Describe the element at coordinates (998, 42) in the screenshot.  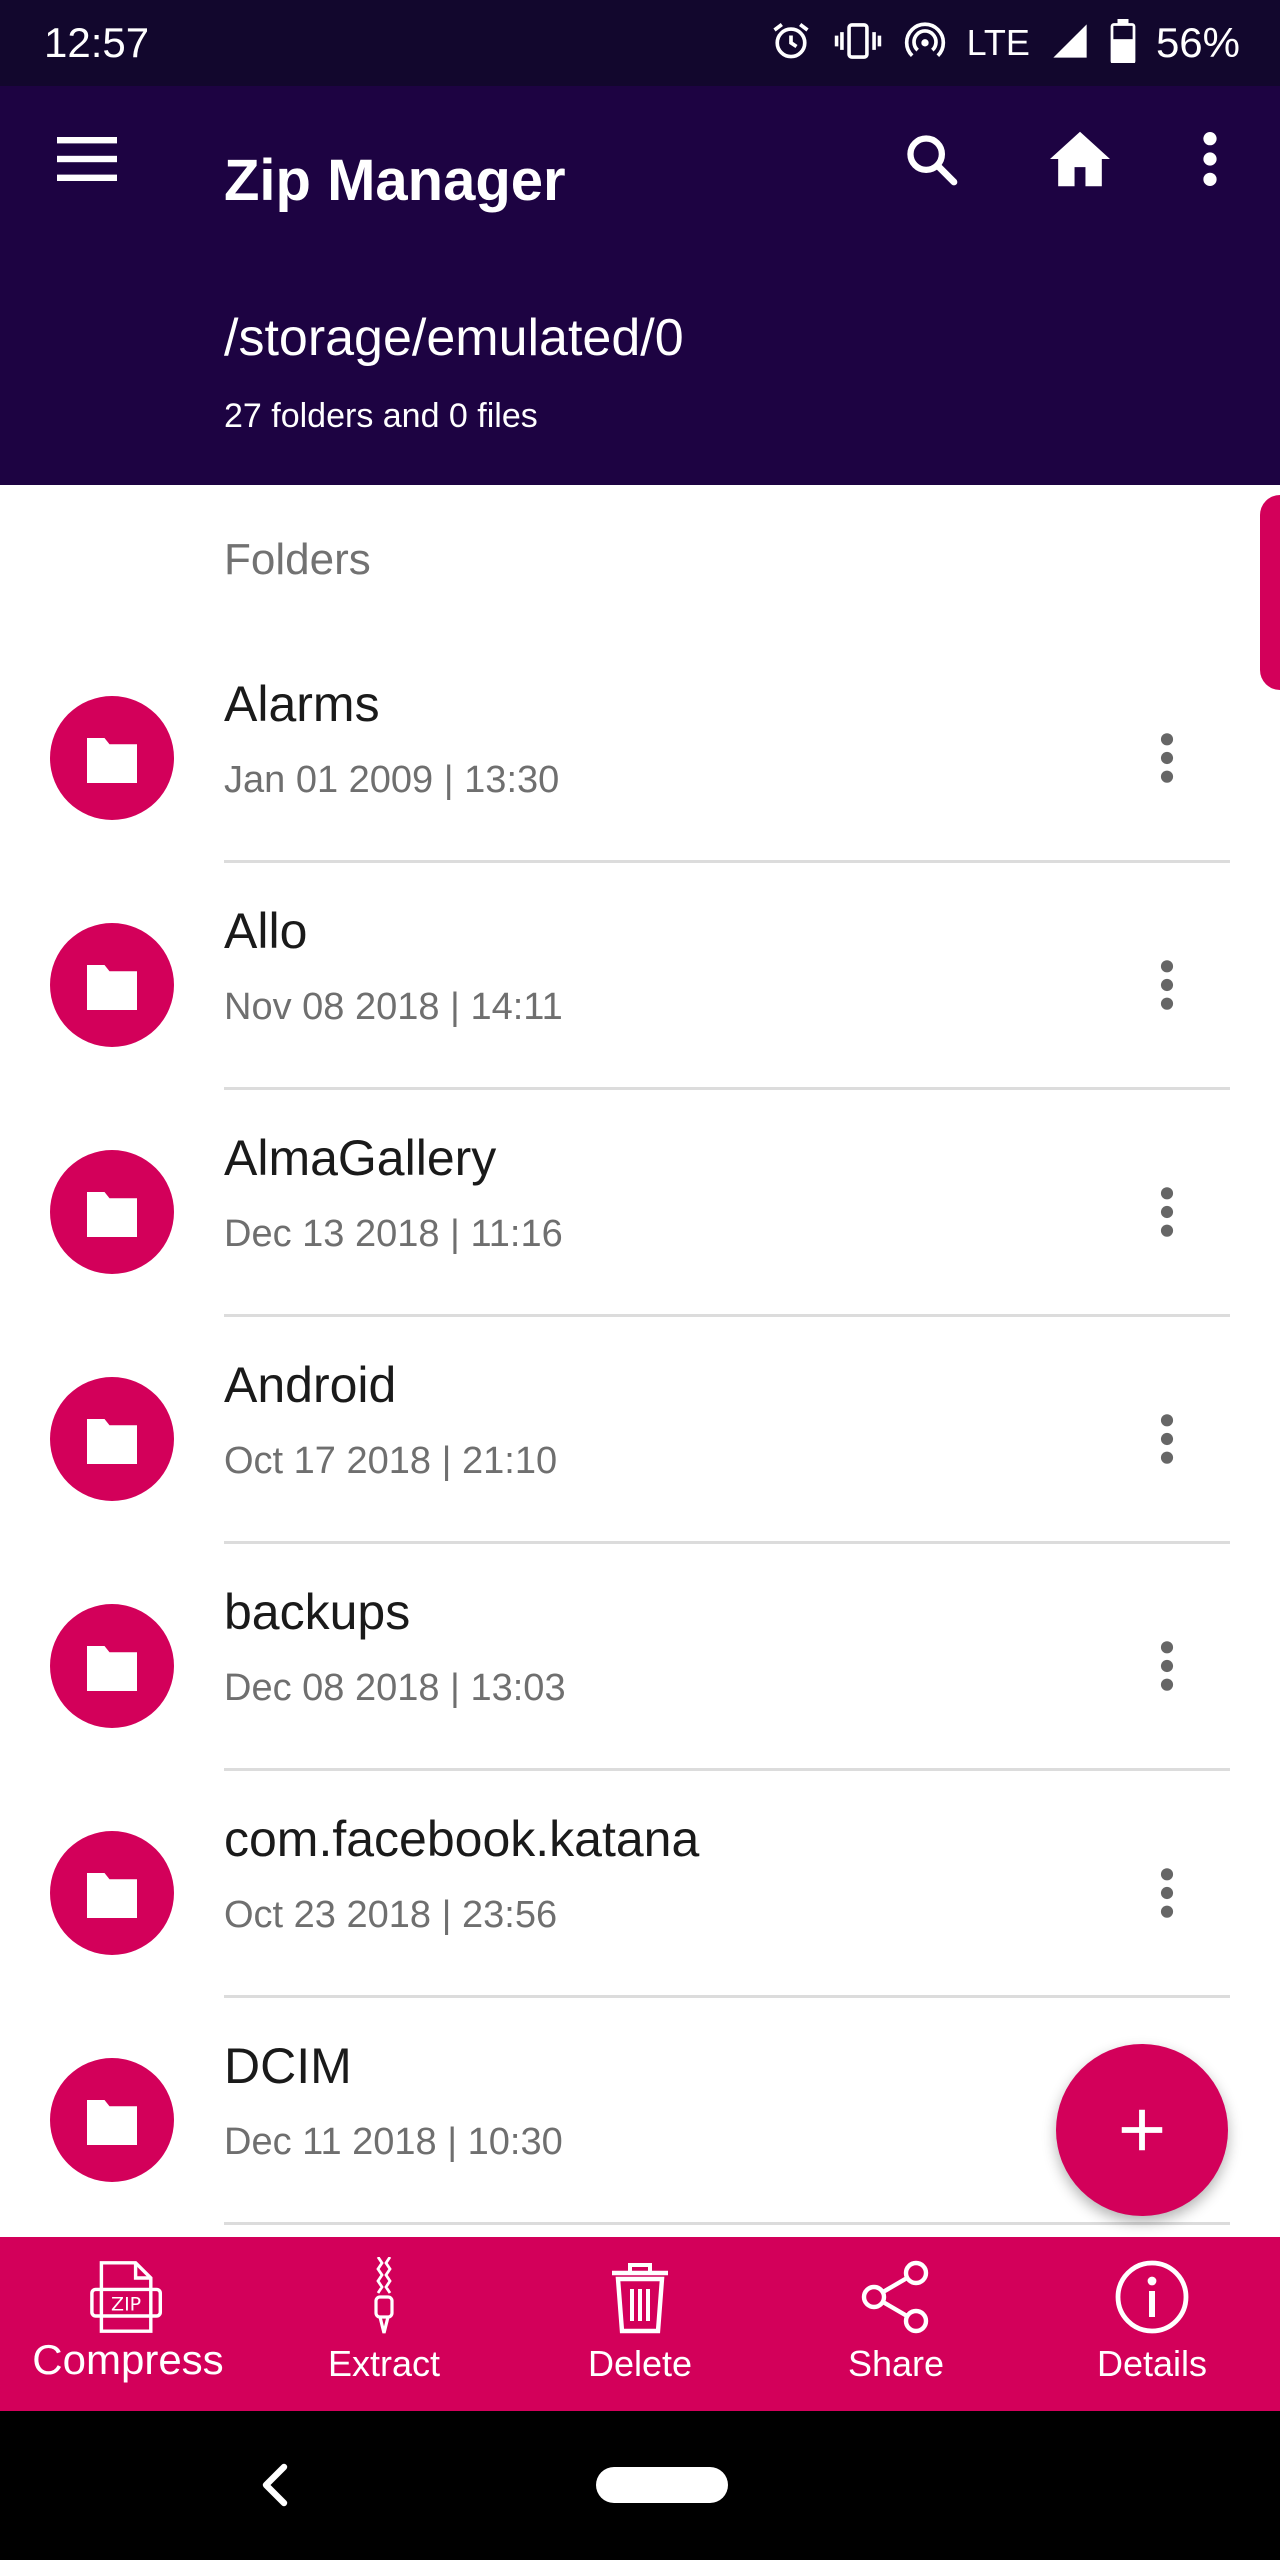
I see `network-type: LTE` at that location.